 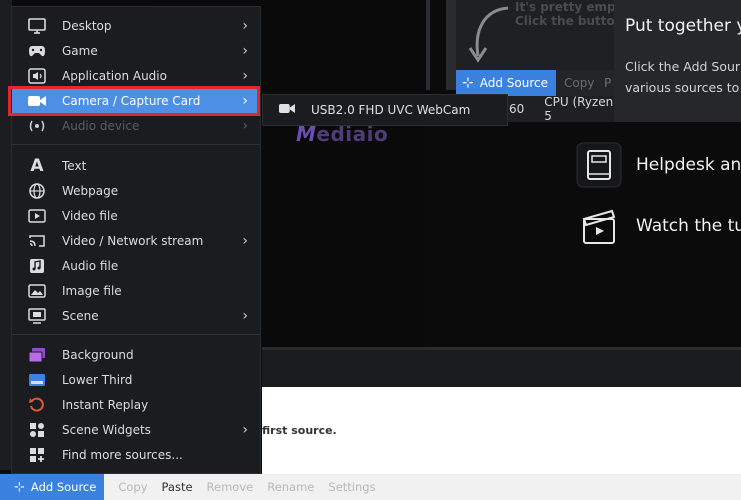 I want to click on menu-item-label: Text, so click(x=74, y=166).